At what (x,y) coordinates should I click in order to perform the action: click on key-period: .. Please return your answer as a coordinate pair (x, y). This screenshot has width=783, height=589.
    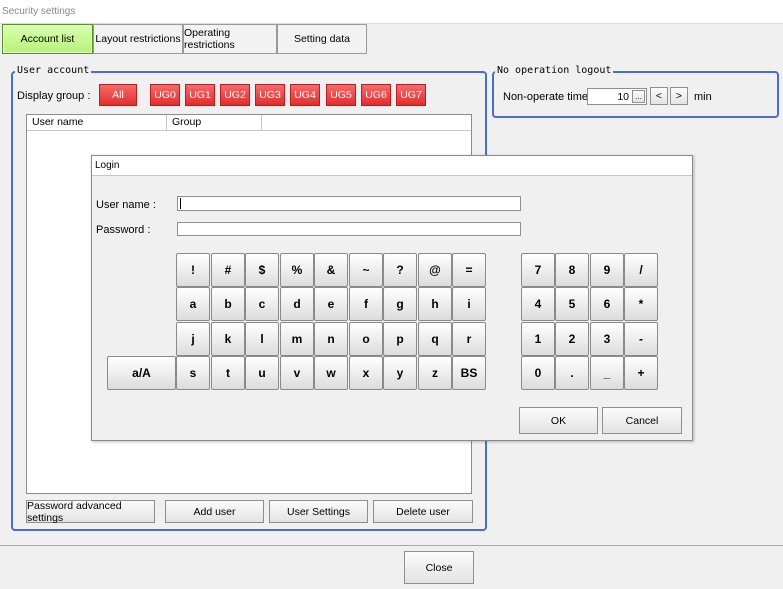
    Looking at the image, I should click on (572, 373).